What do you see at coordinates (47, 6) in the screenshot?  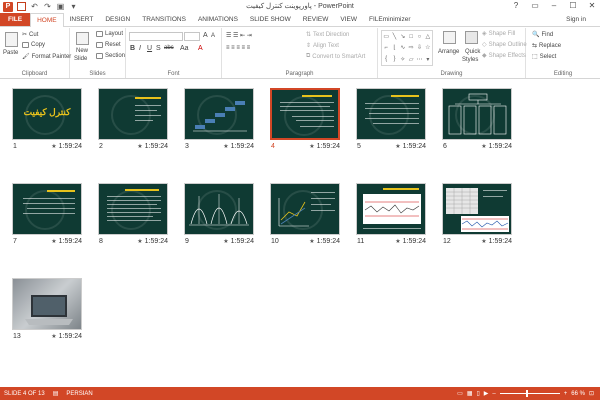 I see `redo-icon: ↷` at bounding box center [47, 6].